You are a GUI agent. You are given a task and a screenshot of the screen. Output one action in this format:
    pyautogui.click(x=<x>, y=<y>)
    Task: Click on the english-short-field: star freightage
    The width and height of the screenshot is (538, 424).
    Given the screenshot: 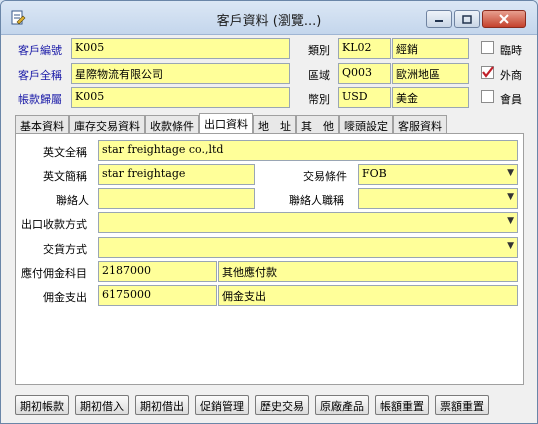 What is the action you would take?
    pyautogui.click(x=176, y=174)
    